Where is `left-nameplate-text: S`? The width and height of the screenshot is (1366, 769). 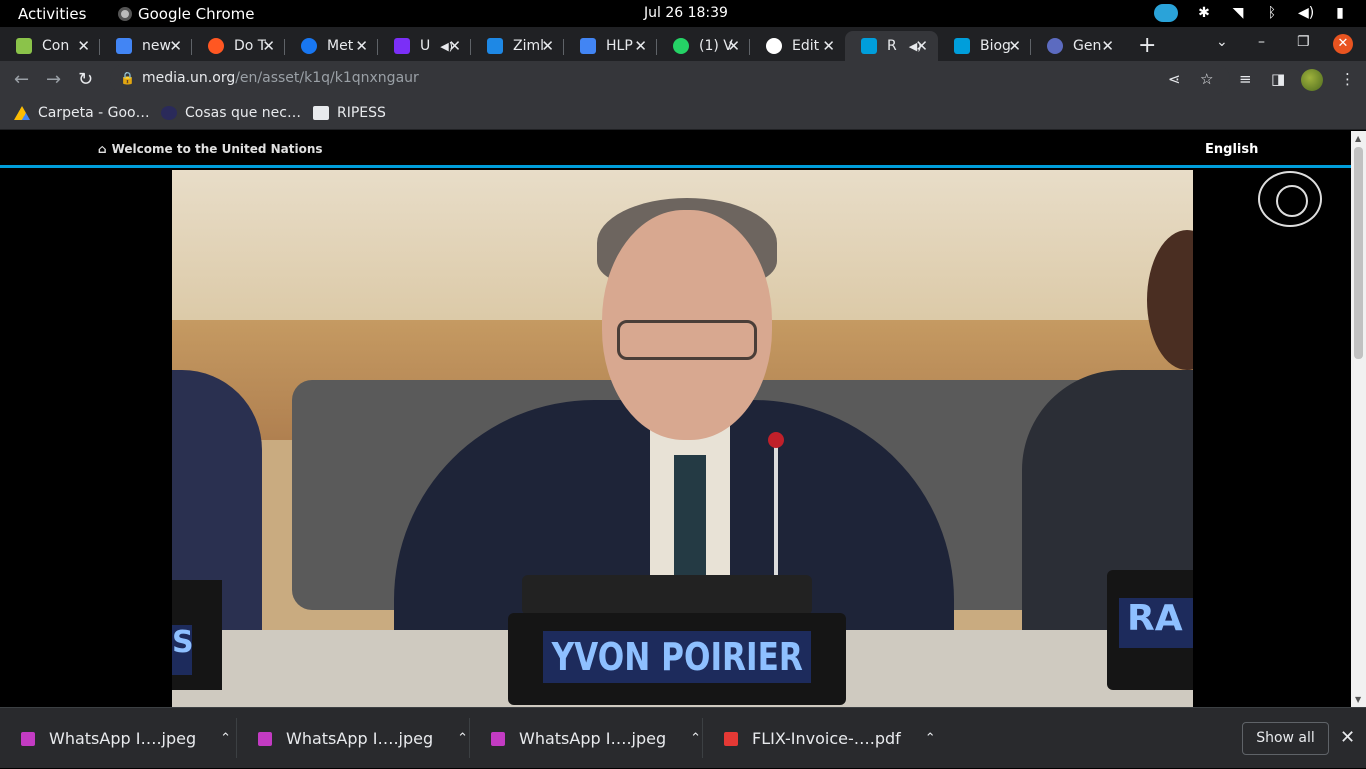 left-nameplate-text: S is located at coordinates (183, 650).